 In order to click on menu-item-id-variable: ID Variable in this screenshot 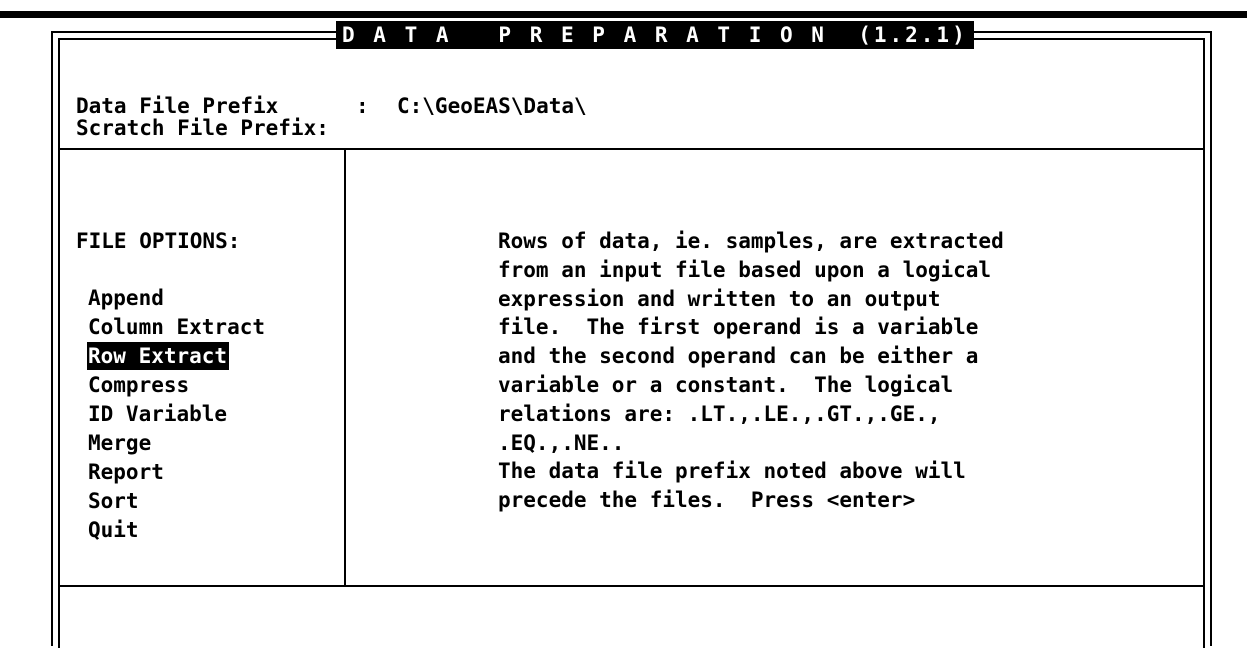, I will do `click(157, 414)`.